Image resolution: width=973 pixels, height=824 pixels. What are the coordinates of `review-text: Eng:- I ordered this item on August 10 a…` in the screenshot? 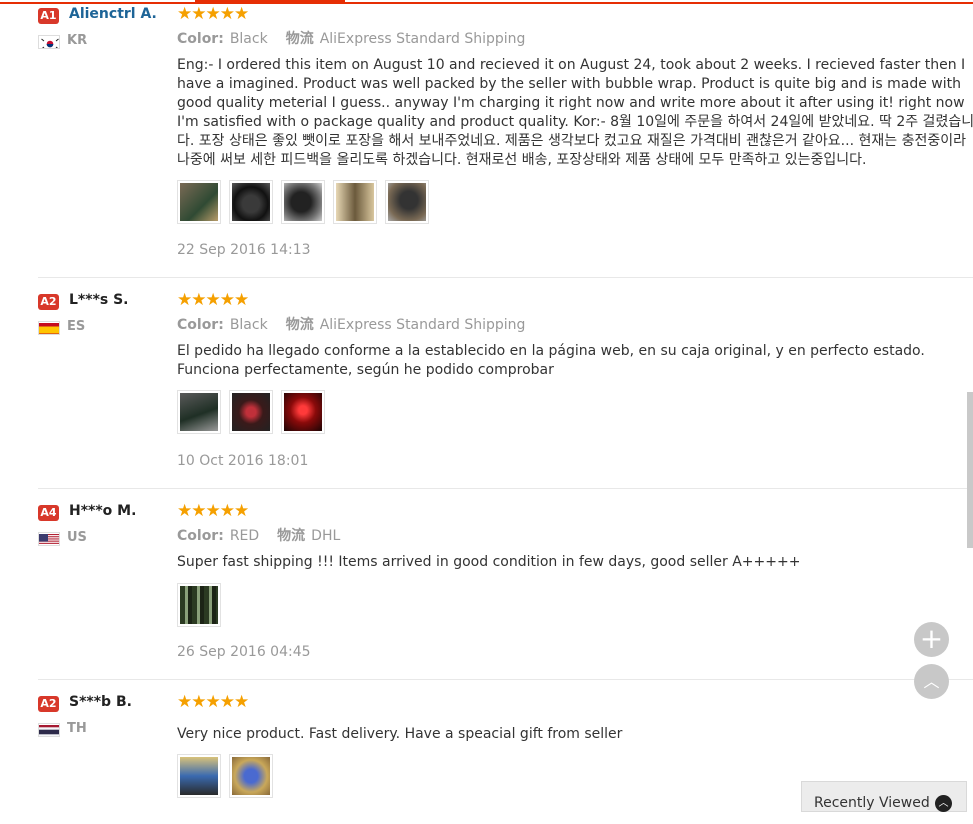 It's located at (575, 112).